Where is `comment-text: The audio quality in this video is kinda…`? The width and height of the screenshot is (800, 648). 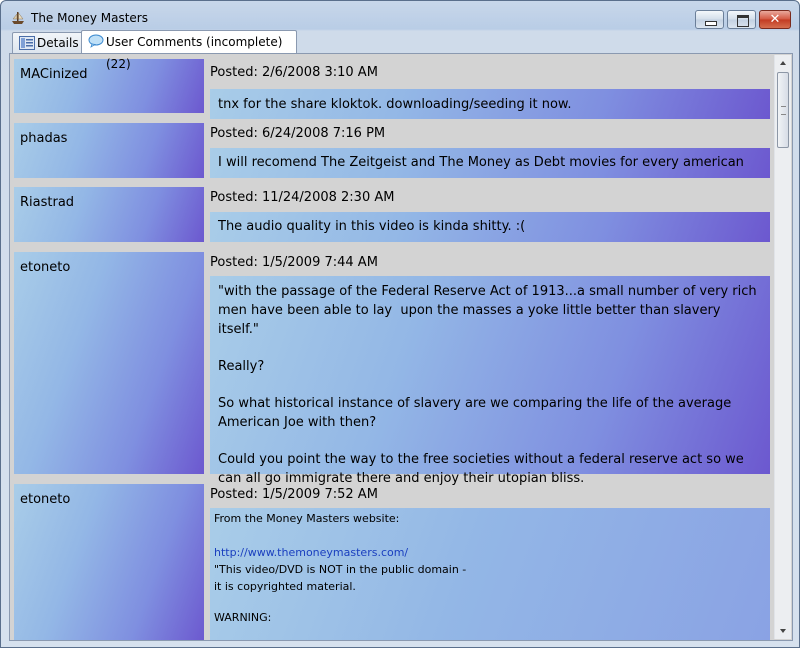 comment-text: The audio quality in this video is kinda… is located at coordinates (490, 227).